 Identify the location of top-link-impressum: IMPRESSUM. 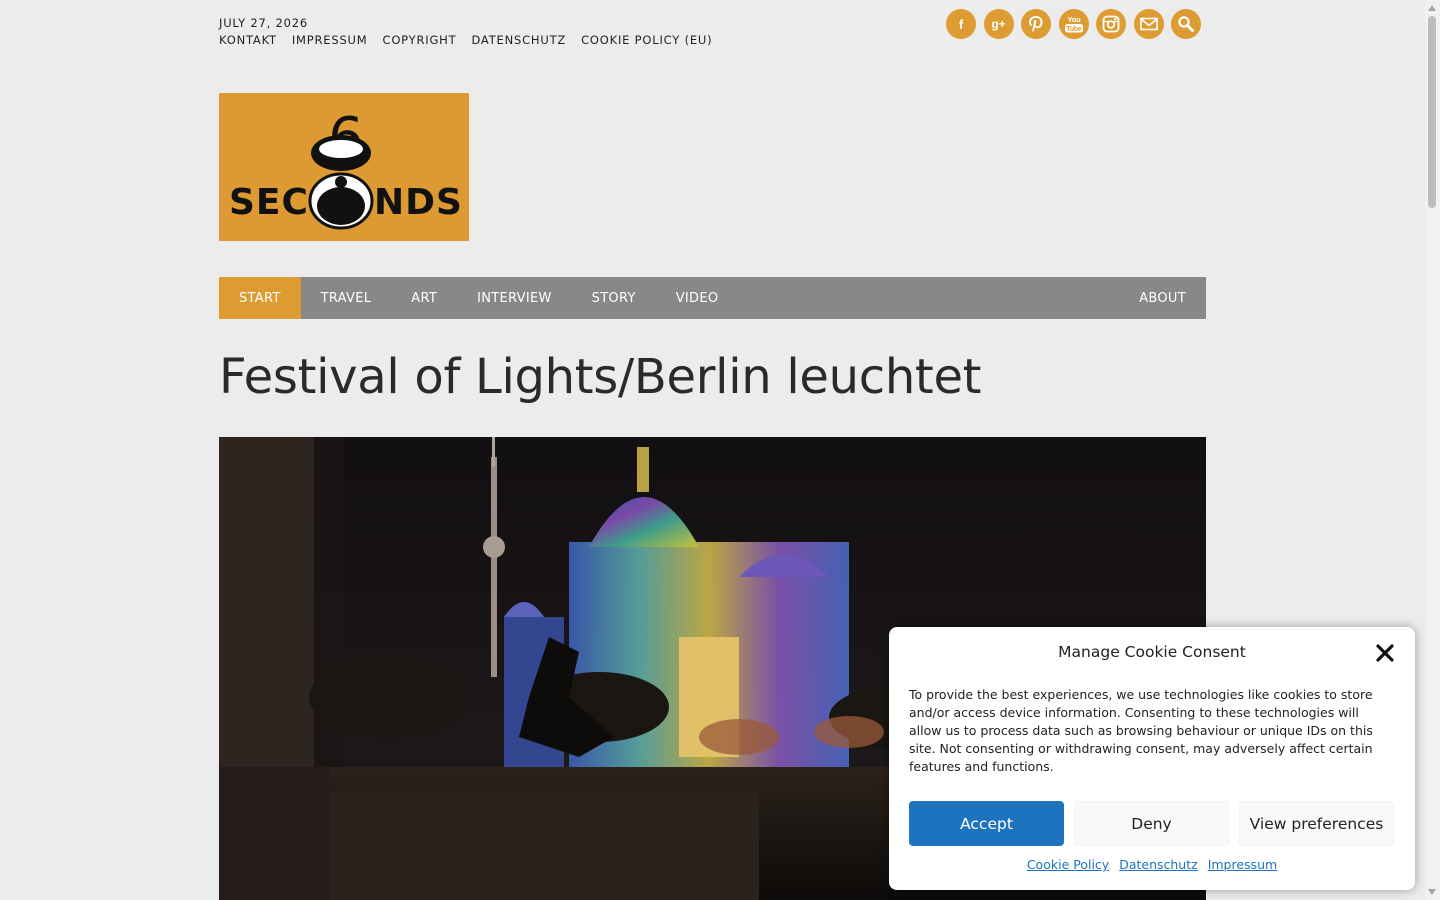
(330, 40).